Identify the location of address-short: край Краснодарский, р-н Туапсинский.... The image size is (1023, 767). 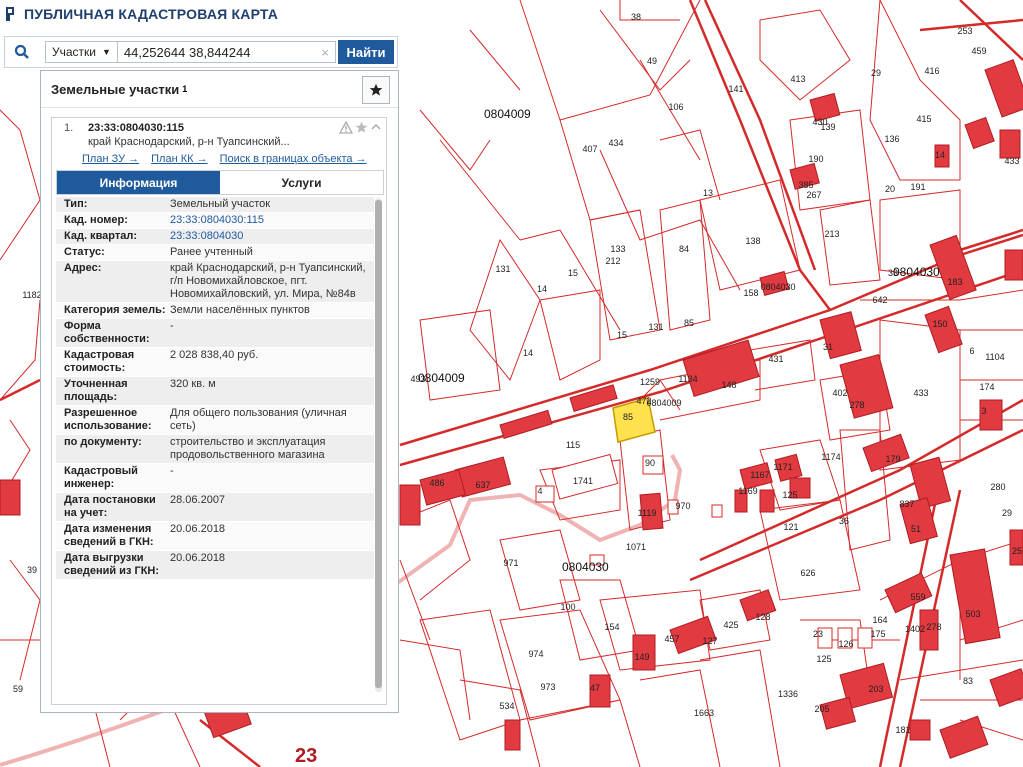
(189, 142).